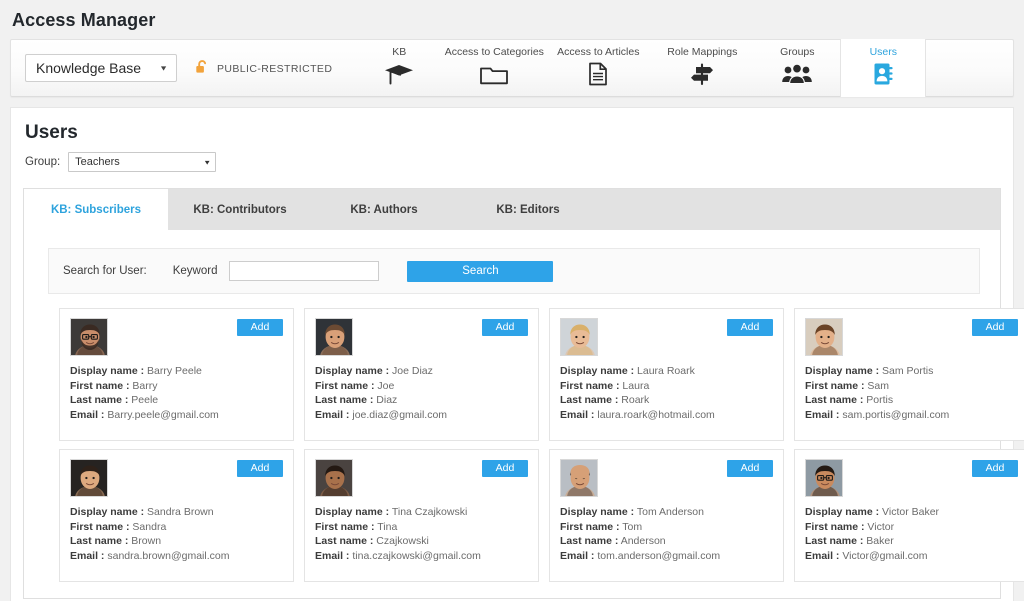 Image resolution: width=1024 pixels, height=601 pixels. I want to click on user-first-name: First name : Joe, so click(355, 385).